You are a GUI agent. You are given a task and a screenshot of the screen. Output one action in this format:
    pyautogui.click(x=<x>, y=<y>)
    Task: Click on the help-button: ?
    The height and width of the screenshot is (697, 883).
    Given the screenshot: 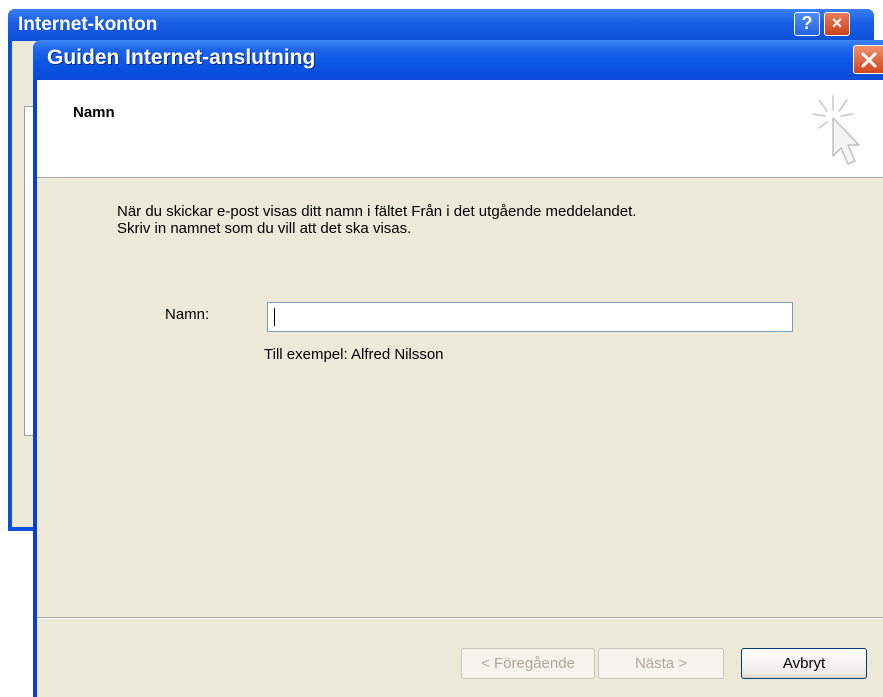 What is the action you would take?
    pyautogui.click(x=807, y=24)
    